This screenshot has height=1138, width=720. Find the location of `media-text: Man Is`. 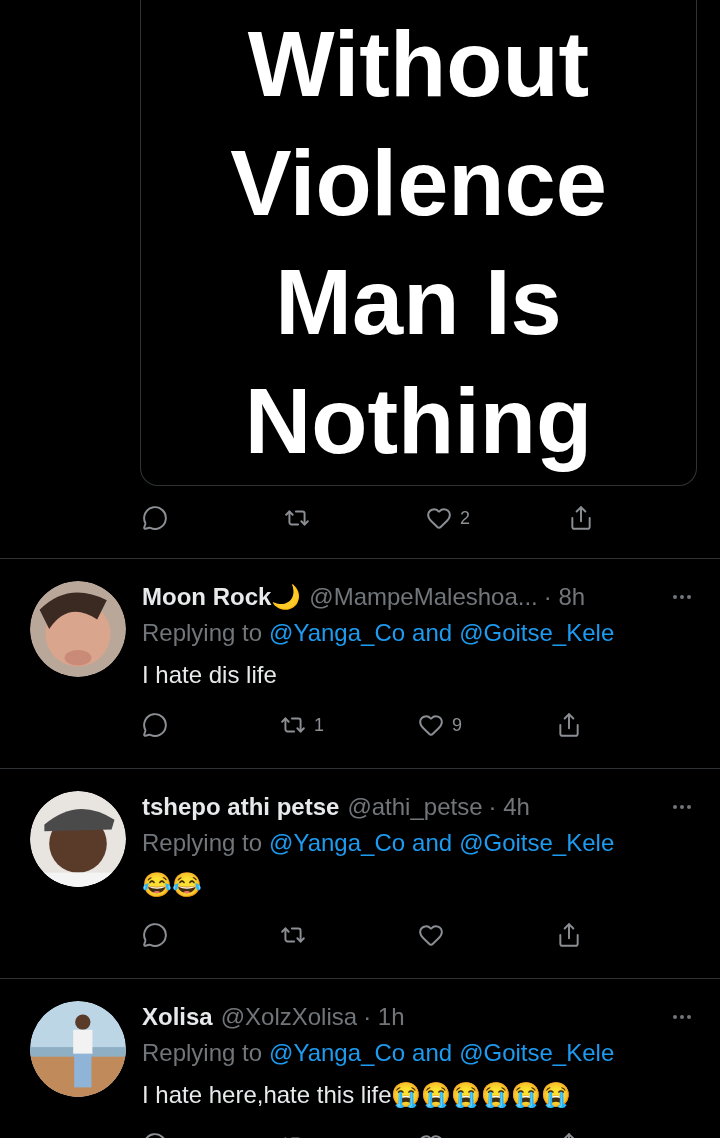

media-text: Man Is is located at coordinates (418, 302).